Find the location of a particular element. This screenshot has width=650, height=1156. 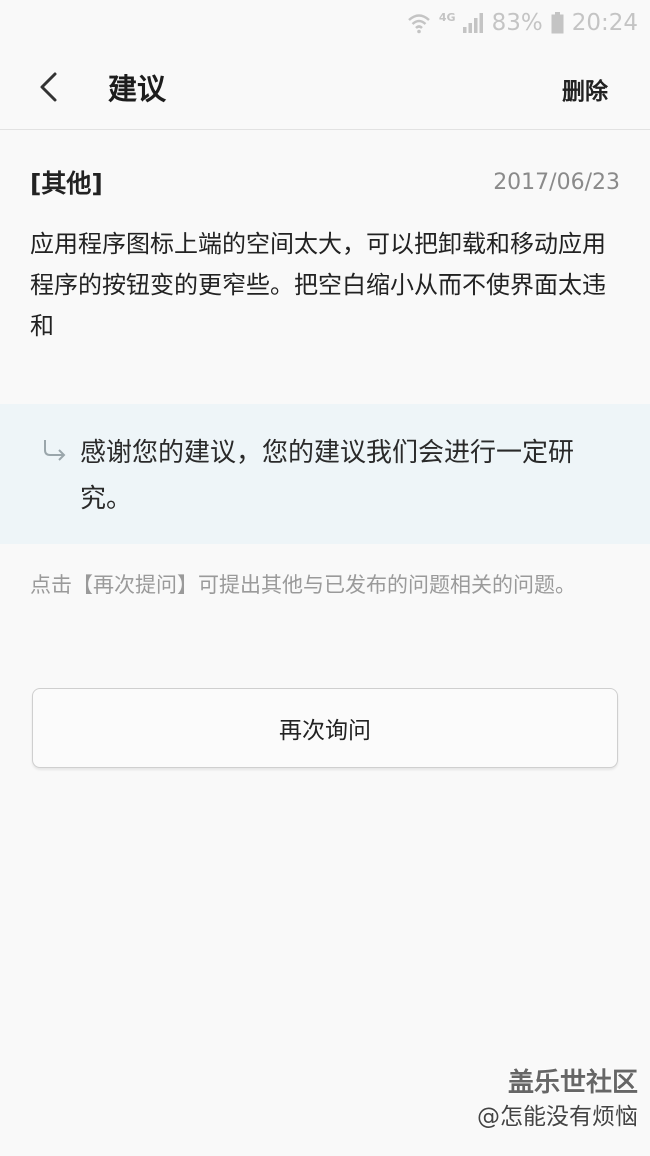

clock: 20:24 is located at coordinates (604, 23).